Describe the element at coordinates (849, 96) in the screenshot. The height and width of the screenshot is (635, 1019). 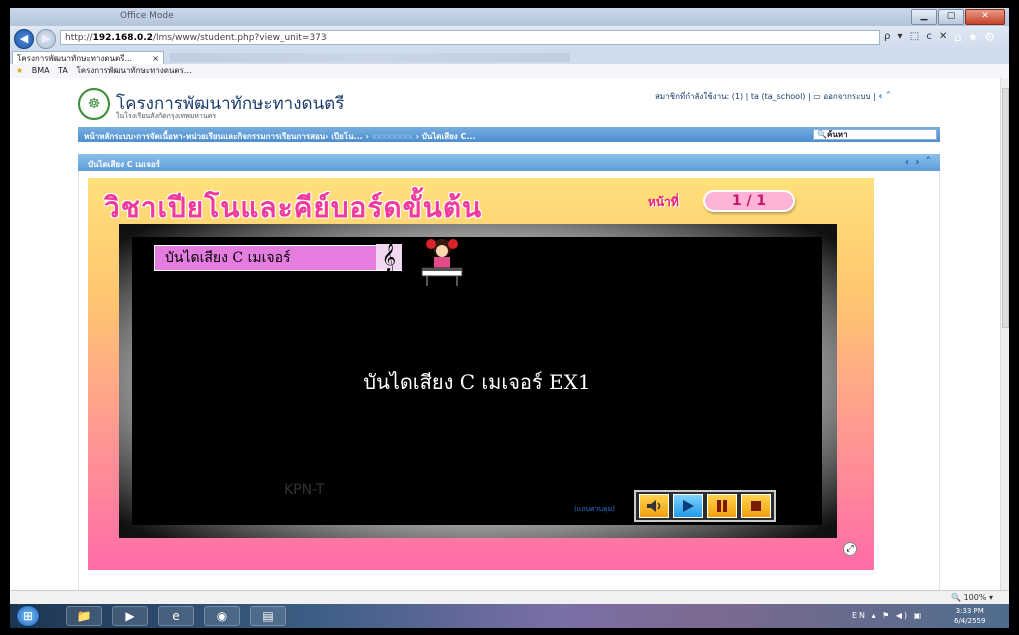
I see `logout-link: ออกจากระบบ |` at that location.